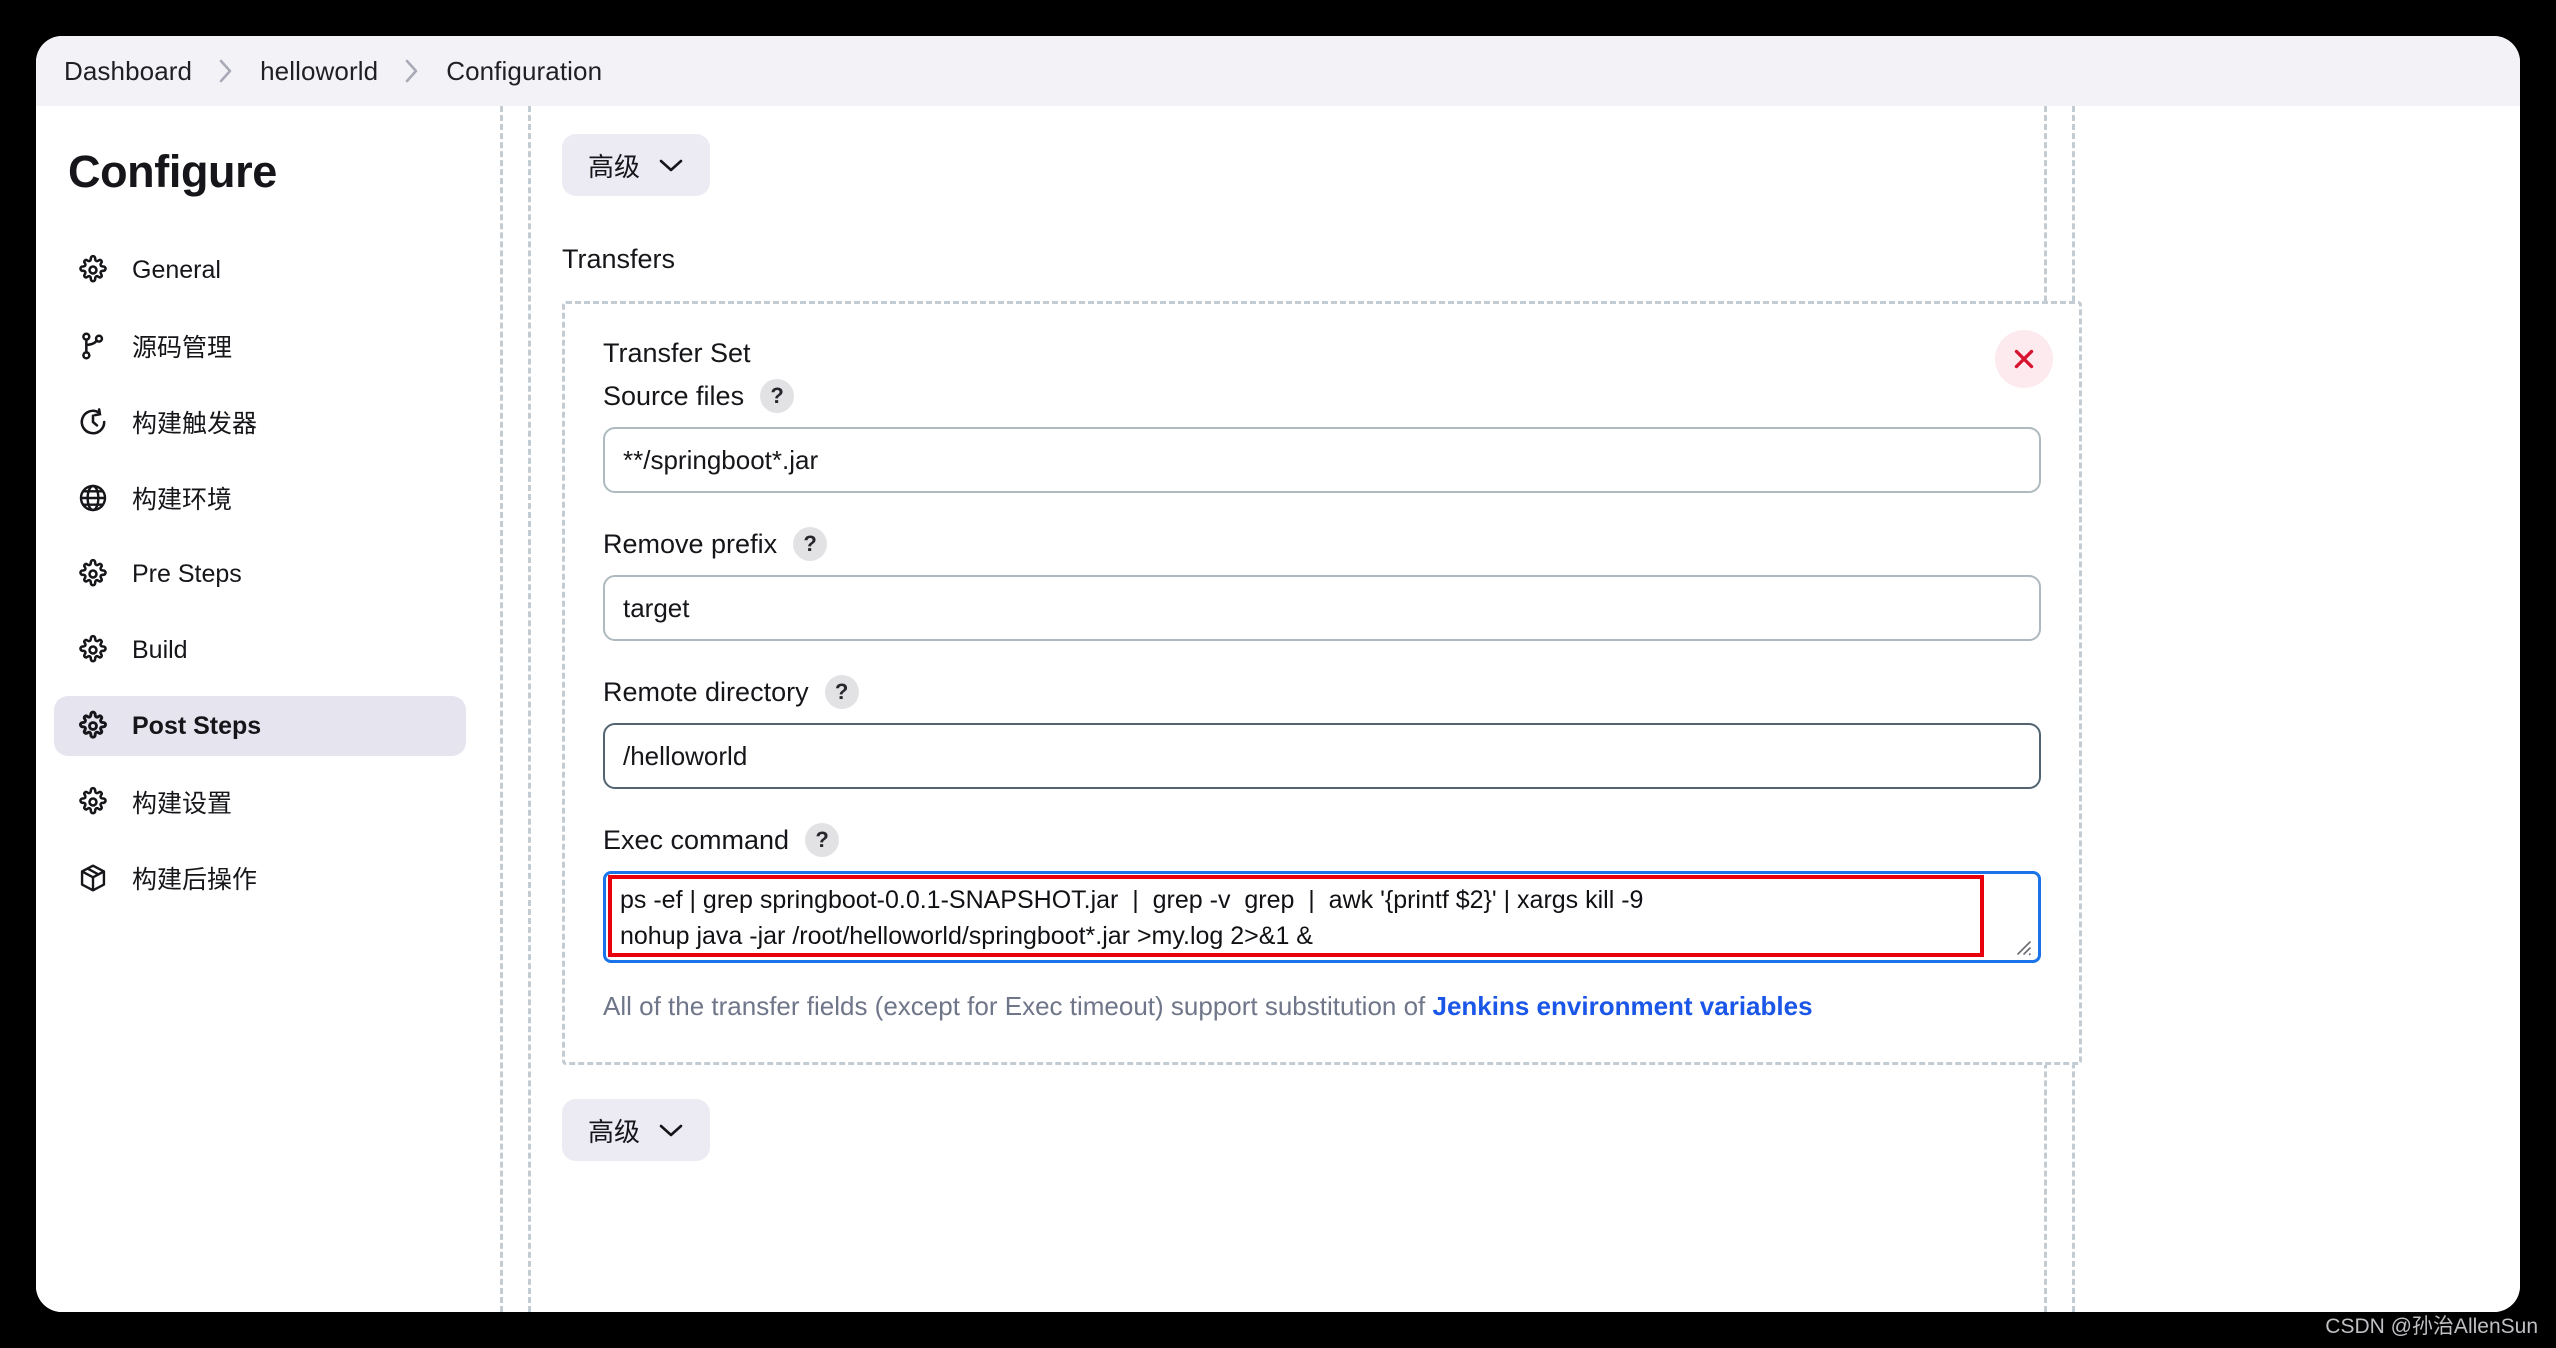  What do you see at coordinates (160, 649) in the screenshot?
I see `sidebar-item-label: Build` at bounding box center [160, 649].